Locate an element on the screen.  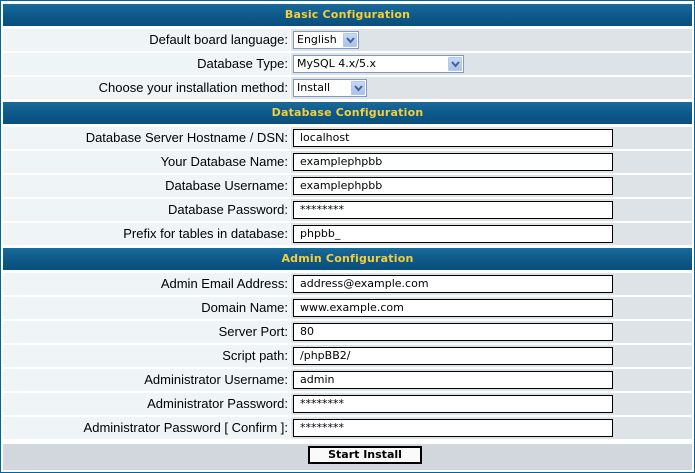
table-prefix-input: phpbb_ is located at coordinates (453, 234).